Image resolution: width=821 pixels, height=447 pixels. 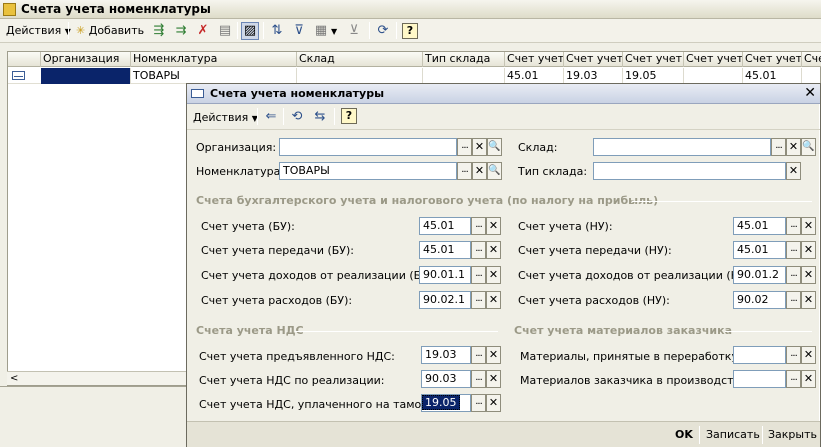 I want to click on cell-nomenclature: ТОВАРЫ, so click(x=214, y=76).